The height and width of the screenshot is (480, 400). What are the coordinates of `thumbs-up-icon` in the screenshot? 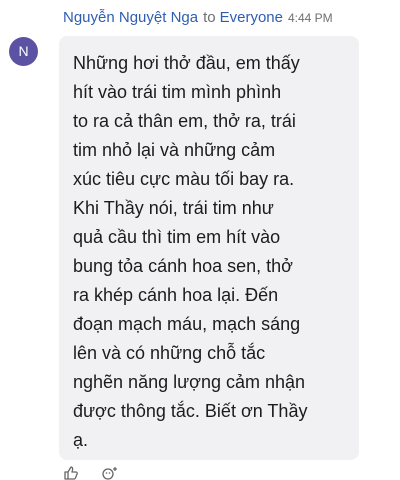 It's located at (71, 473).